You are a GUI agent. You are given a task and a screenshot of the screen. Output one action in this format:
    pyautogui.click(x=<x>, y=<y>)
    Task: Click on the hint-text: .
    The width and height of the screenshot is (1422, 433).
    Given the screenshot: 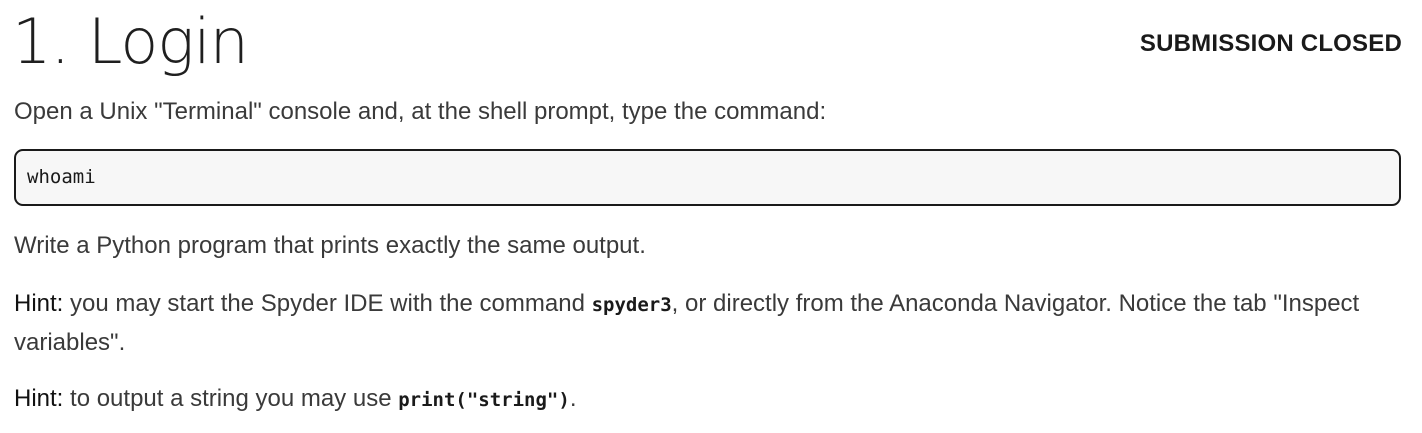 What is the action you would take?
    pyautogui.click(x=573, y=398)
    